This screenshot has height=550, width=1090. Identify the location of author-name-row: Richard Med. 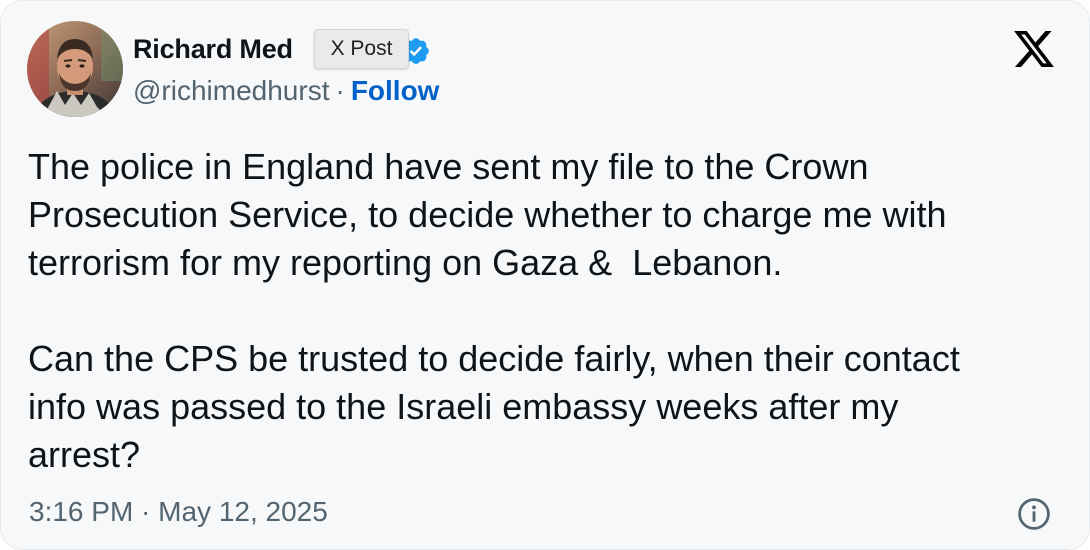
(213, 49).